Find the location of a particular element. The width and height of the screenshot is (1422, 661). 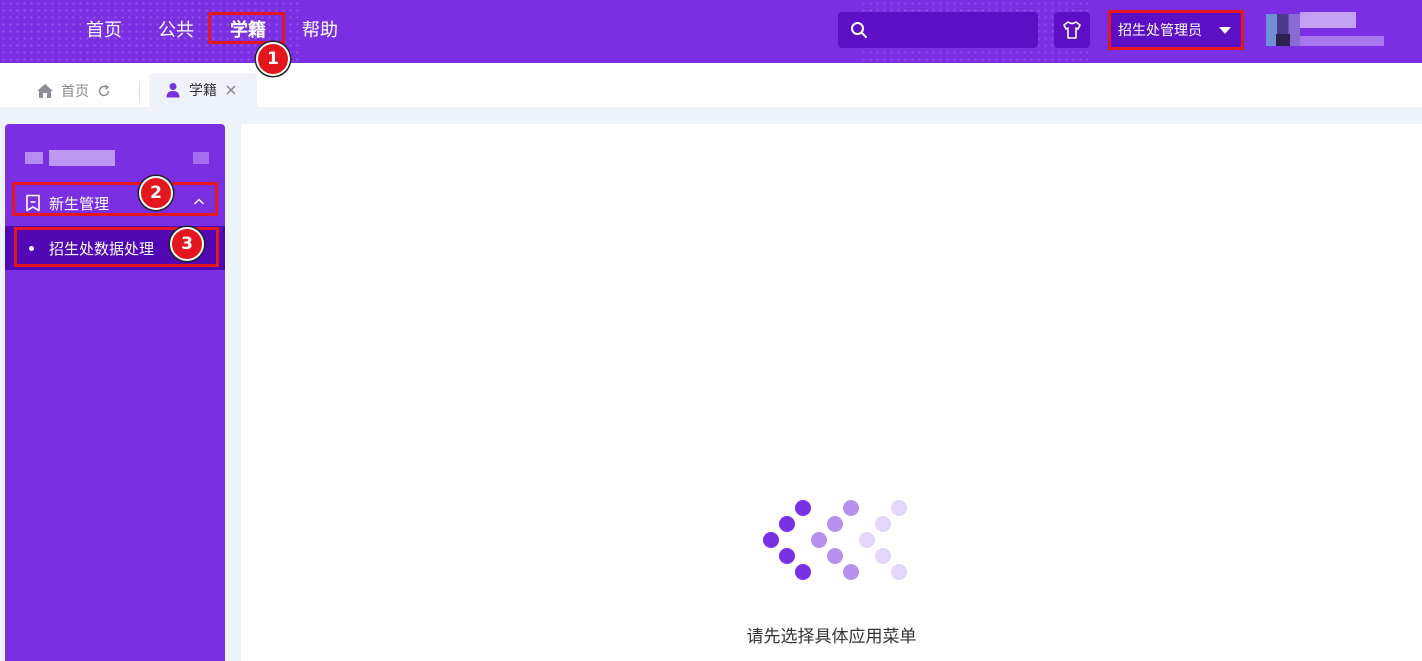

tab-label: 学籍 is located at coordinates (203, 91).